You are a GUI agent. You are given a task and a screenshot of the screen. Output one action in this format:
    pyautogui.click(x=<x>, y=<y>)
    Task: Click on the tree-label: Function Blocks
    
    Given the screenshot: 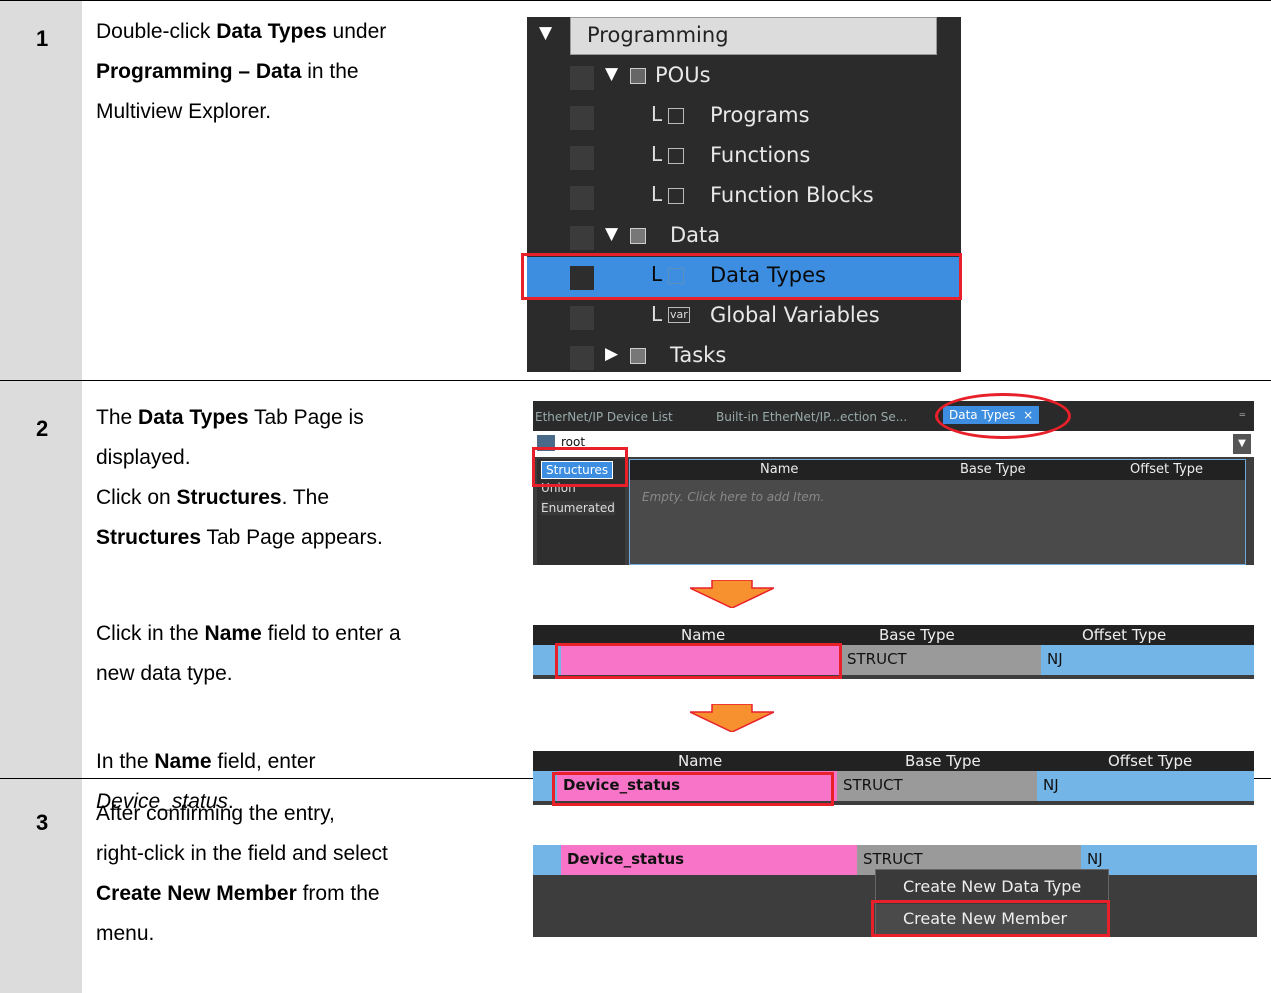 What is the action you would take?
    pyautogui.click(x=792, y=195)
    